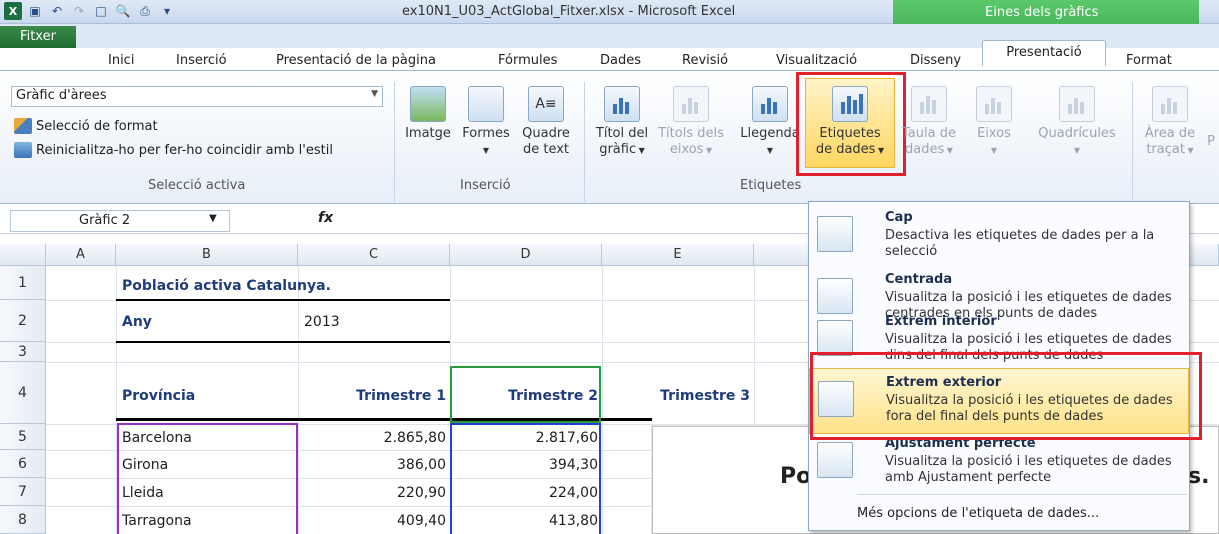 The width and height of the screenshot is (1219, 534). What do you see at coordinates (23, 352) in the screenshot?
I see `row-header-3: 3` at bounding box center [23, 352].